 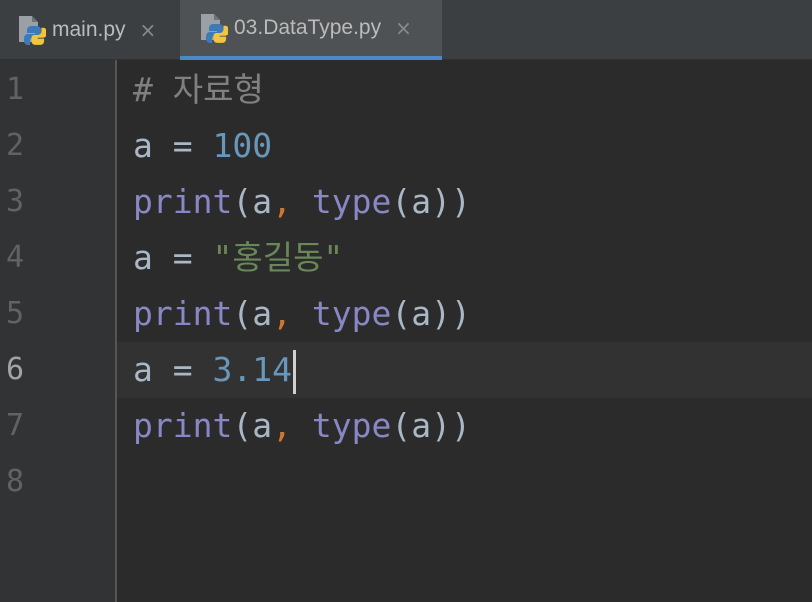 I want to click on code-line-7: print(a, type(a)), so click(x=302, y=426).